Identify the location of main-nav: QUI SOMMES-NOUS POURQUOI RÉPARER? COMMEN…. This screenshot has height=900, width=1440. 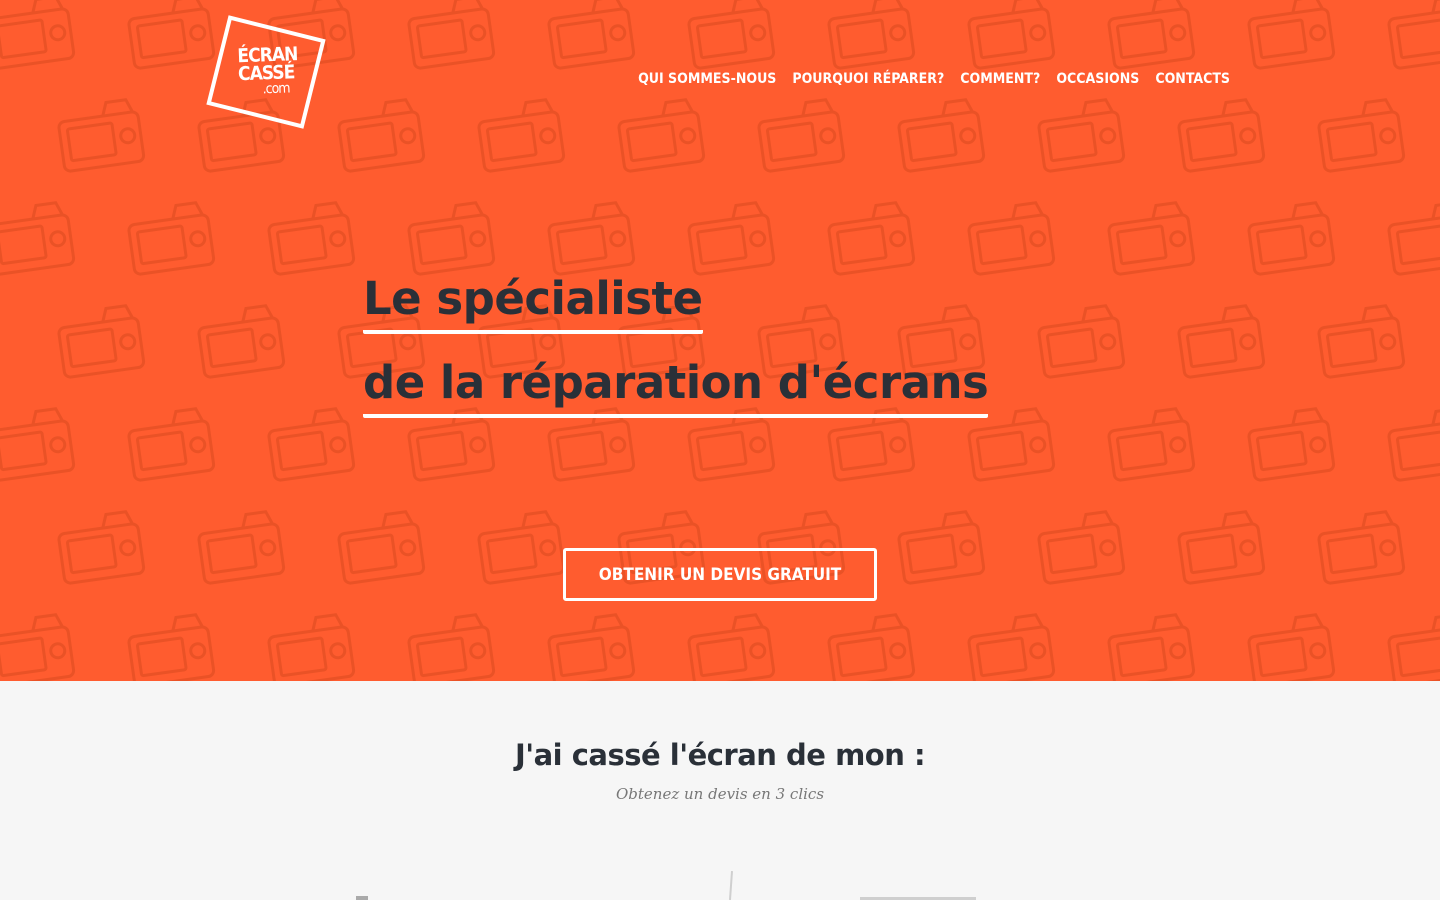
(934, 79).